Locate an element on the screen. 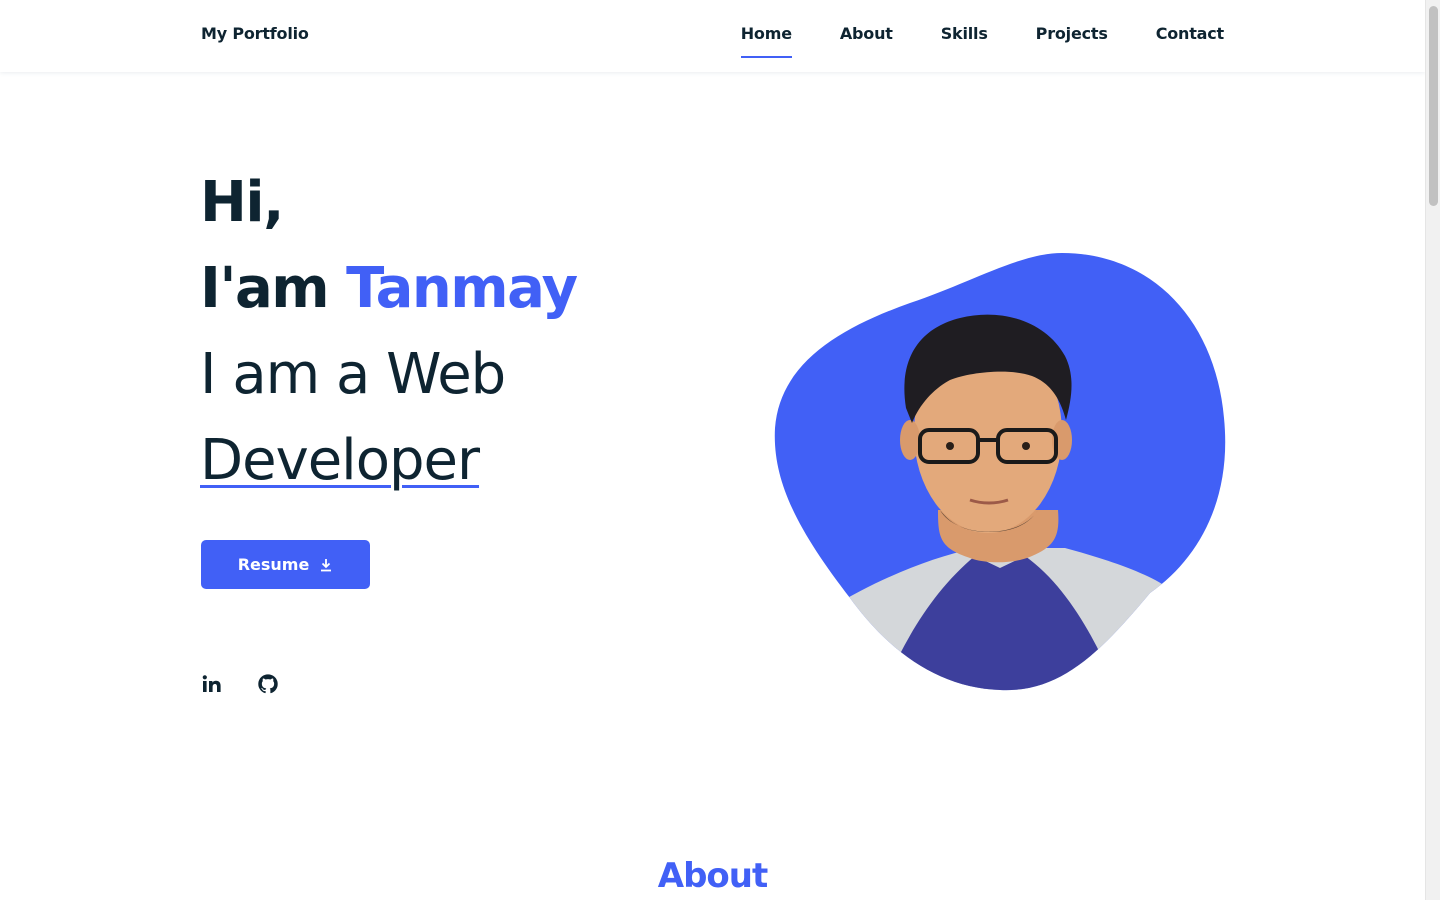  hero-role-line1: I am a Web is located at coordinates (353, 374).